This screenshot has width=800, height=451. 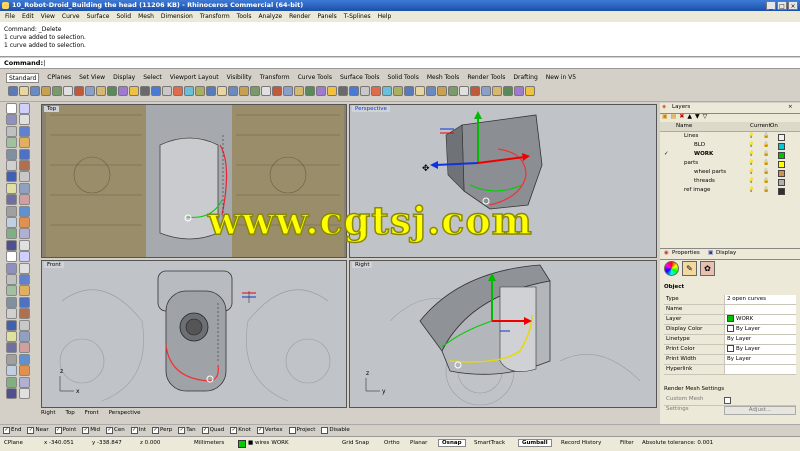 What do you see at coordinates (11, 131) in the screenshot?
I see `left-tool-5-icon` at bounding box center [11, 131].